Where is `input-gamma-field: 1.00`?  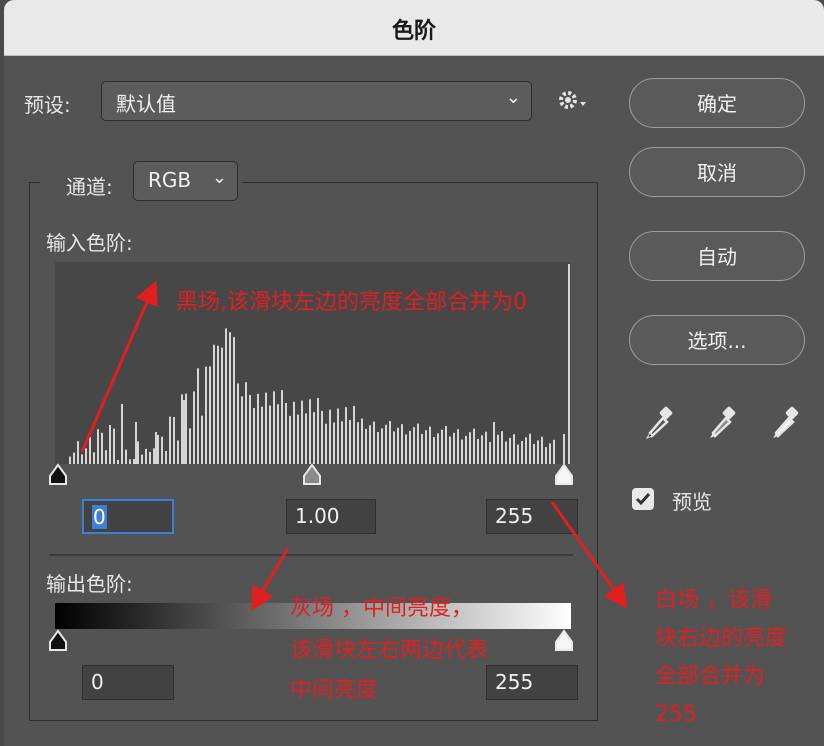 input-gamma-field: 1.00 is located at coordinates (331, 516).